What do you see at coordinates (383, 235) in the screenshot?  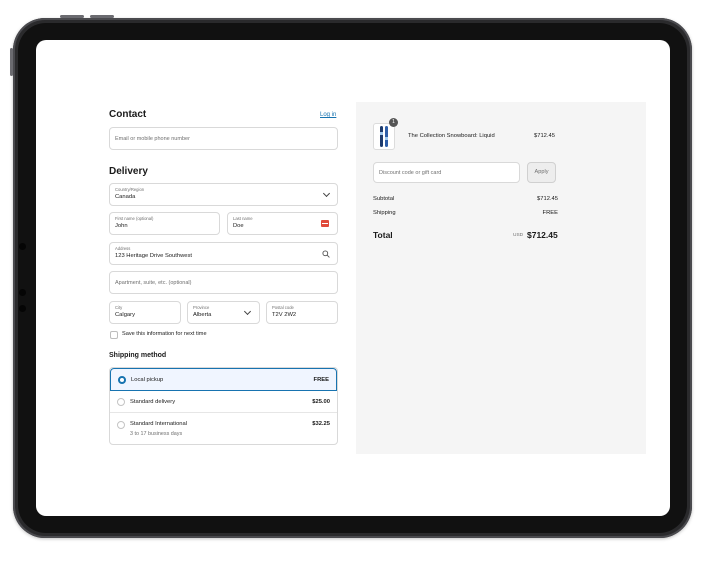 I see `total-label: Total` at bounding box center [383, 235].